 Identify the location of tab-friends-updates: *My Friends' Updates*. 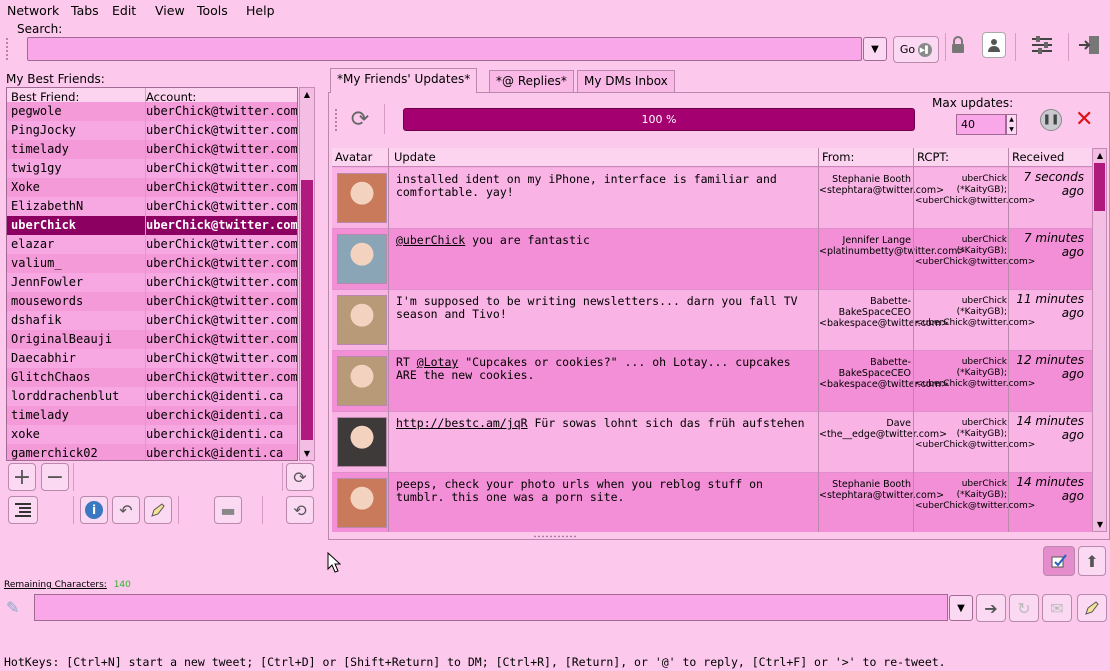
(404, 80).